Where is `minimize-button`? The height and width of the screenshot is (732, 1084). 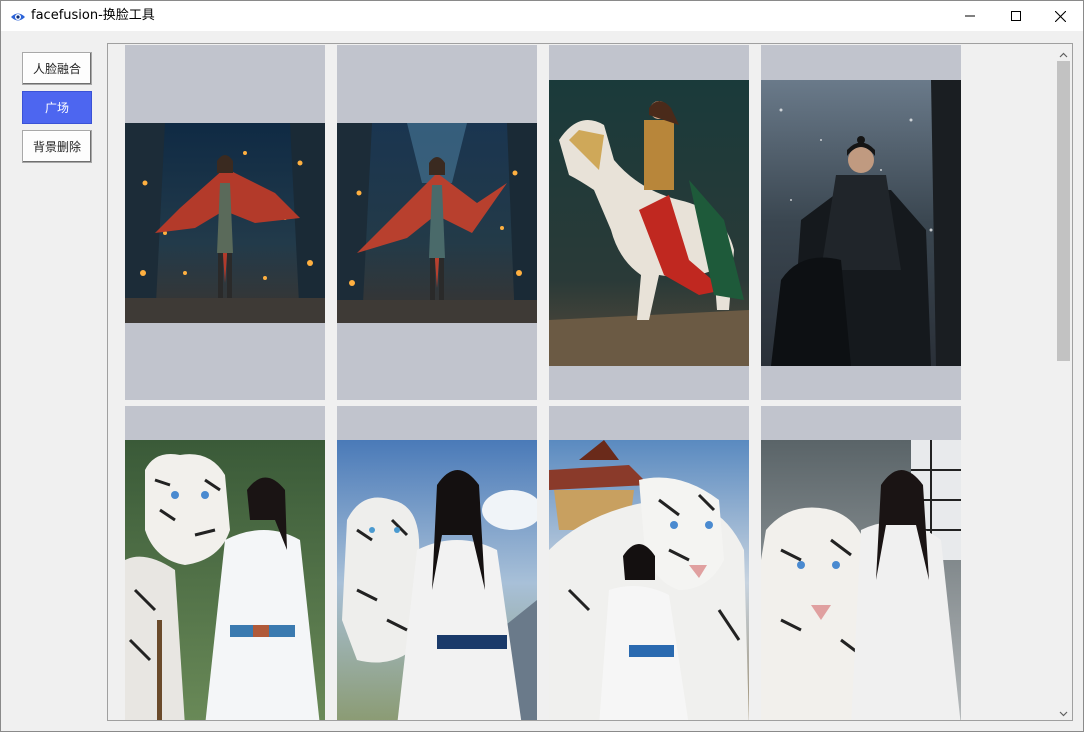 minimize-button is located at coordinates (970, 16).